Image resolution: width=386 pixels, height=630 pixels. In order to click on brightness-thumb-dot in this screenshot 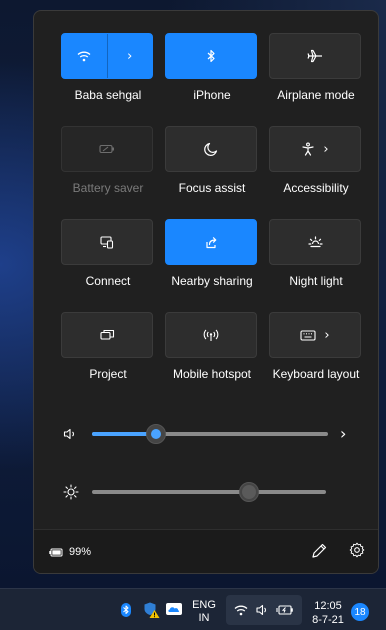, I will do `click(248, 492)`.